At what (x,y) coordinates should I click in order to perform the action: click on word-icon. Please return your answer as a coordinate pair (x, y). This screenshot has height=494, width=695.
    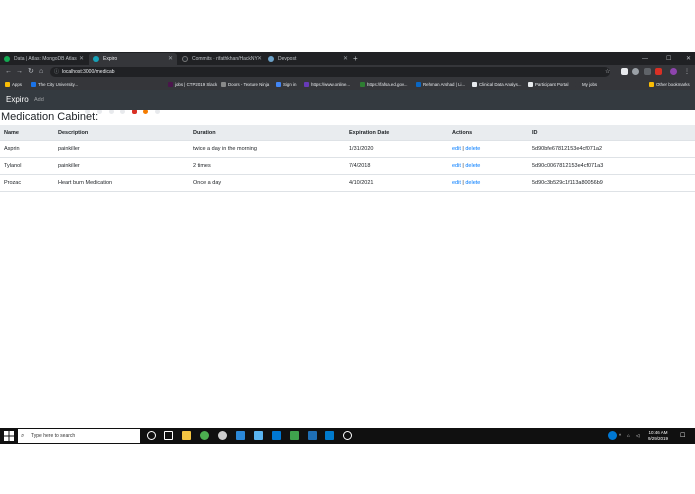
    Looking at the image, I should click on (312, 435).